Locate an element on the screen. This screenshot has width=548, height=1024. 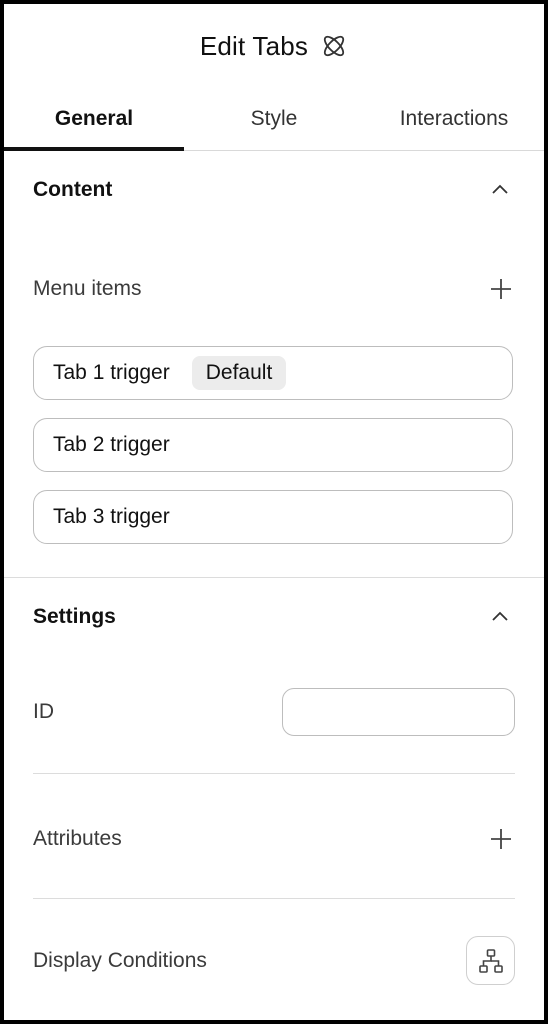
tab-style: Style is located at coordinates (274, 119).